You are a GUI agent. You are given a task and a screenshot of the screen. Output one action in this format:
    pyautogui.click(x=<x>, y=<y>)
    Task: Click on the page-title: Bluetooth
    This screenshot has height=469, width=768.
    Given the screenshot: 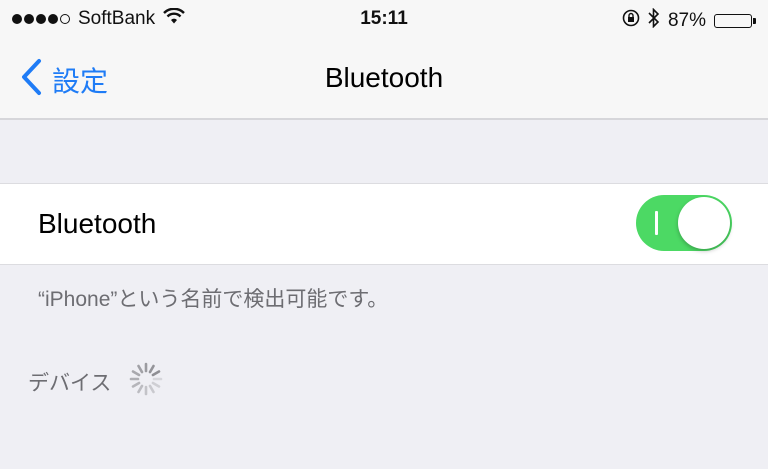 What is the action you would take?
    pyautogui.click(x=384, y=77)
    